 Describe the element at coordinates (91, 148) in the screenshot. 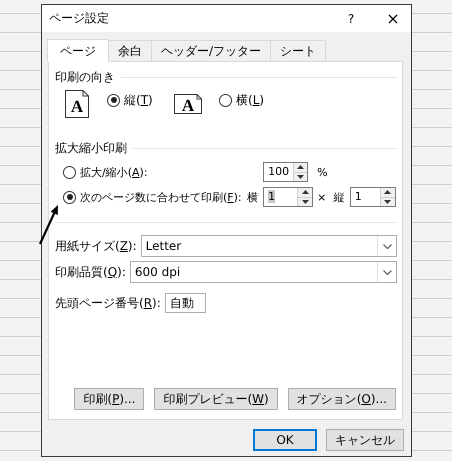

I see `section-heading: 拡大縮小印刷` at that location.